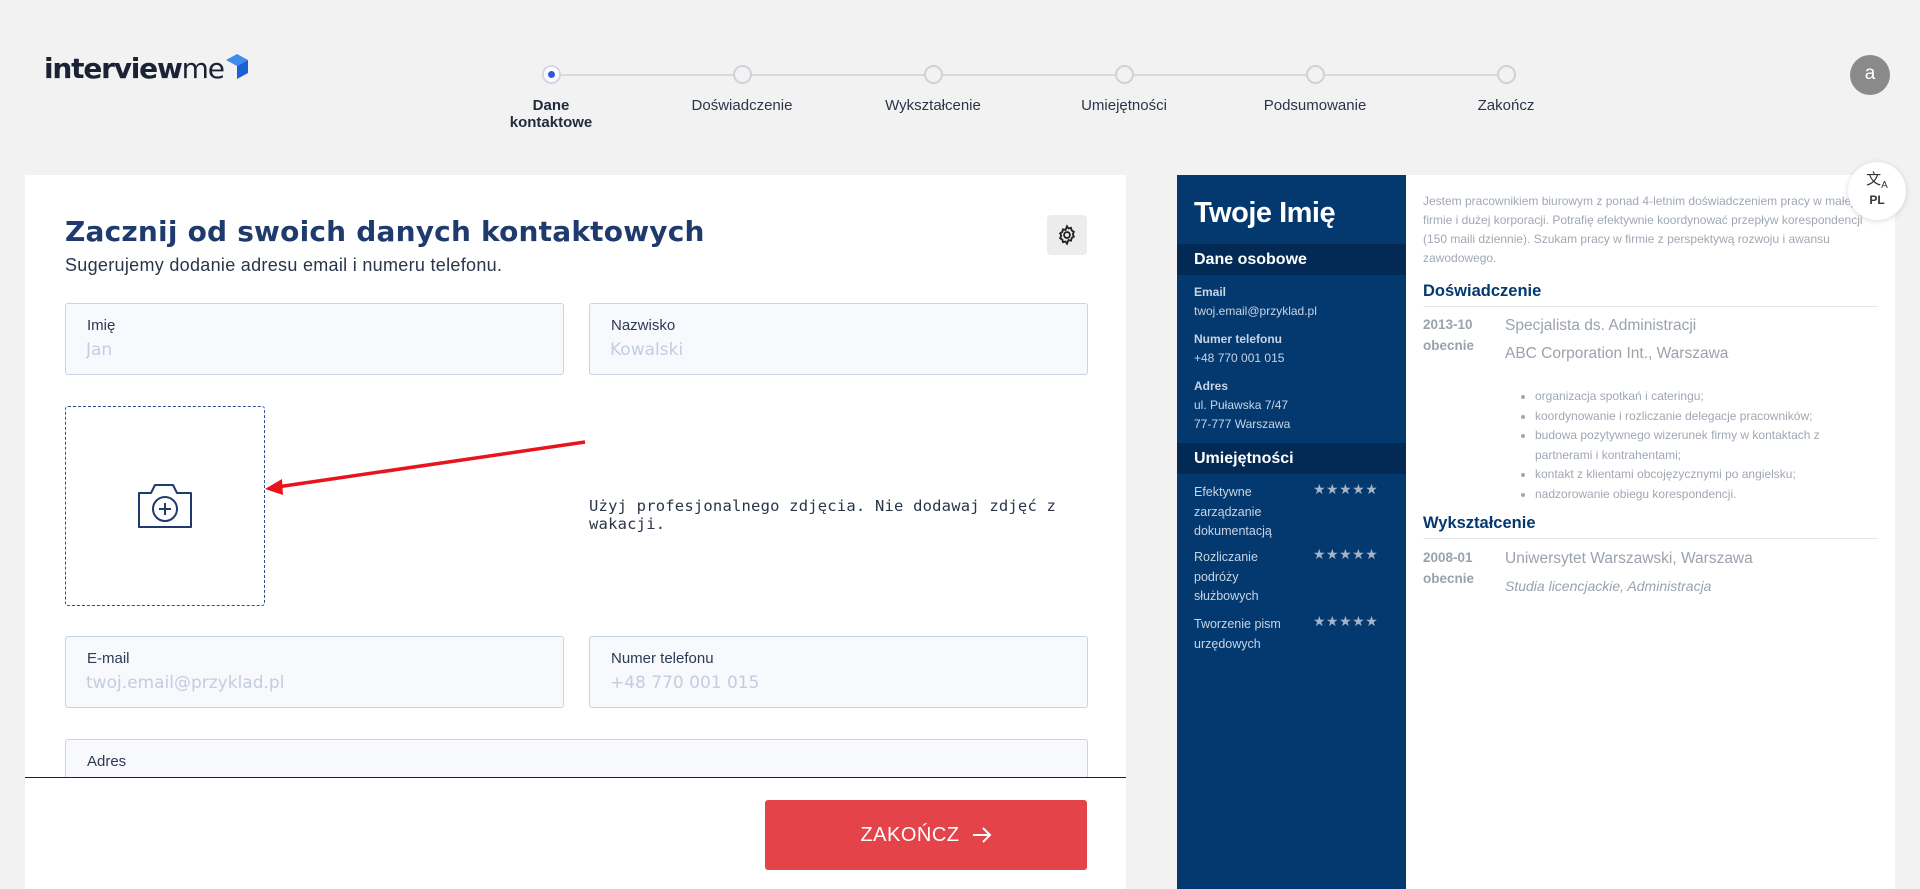 The width and height of the screenshot is (1920, 889). Describe the element at coordinates (1877, 200) in the screenshot. I see `language-code: PL` at that location.